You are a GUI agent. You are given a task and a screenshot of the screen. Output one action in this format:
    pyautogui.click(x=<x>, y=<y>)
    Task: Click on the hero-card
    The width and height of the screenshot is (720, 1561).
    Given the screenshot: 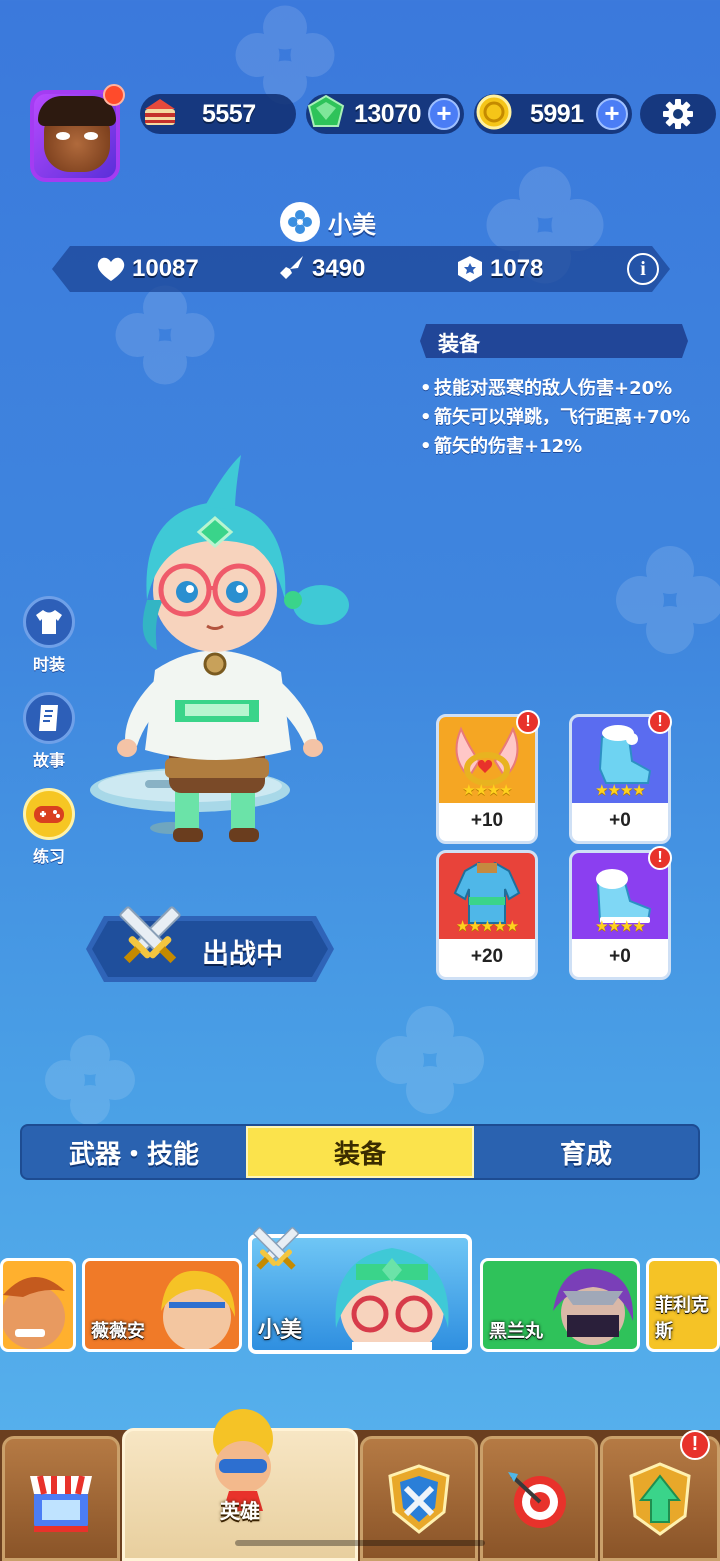 What is the action you would take?
    pyautogui.click(x=38, y=1305)
    